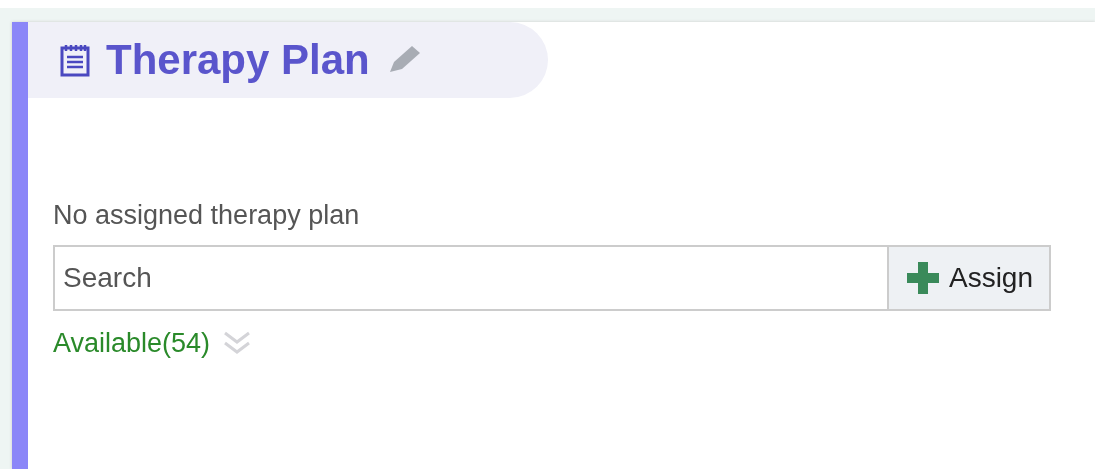  Describe the element at coordinates (969, 278) in the screenshot. I see `assign-button: Assign` at that location.